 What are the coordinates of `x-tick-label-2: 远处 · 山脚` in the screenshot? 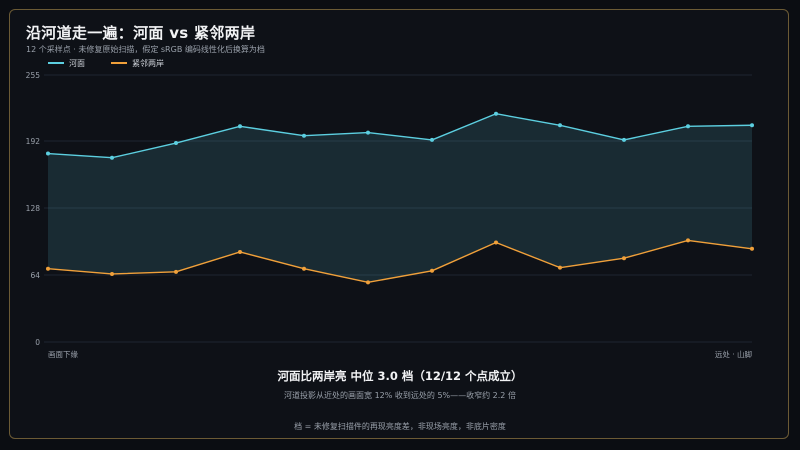 It's located at (733, 354).